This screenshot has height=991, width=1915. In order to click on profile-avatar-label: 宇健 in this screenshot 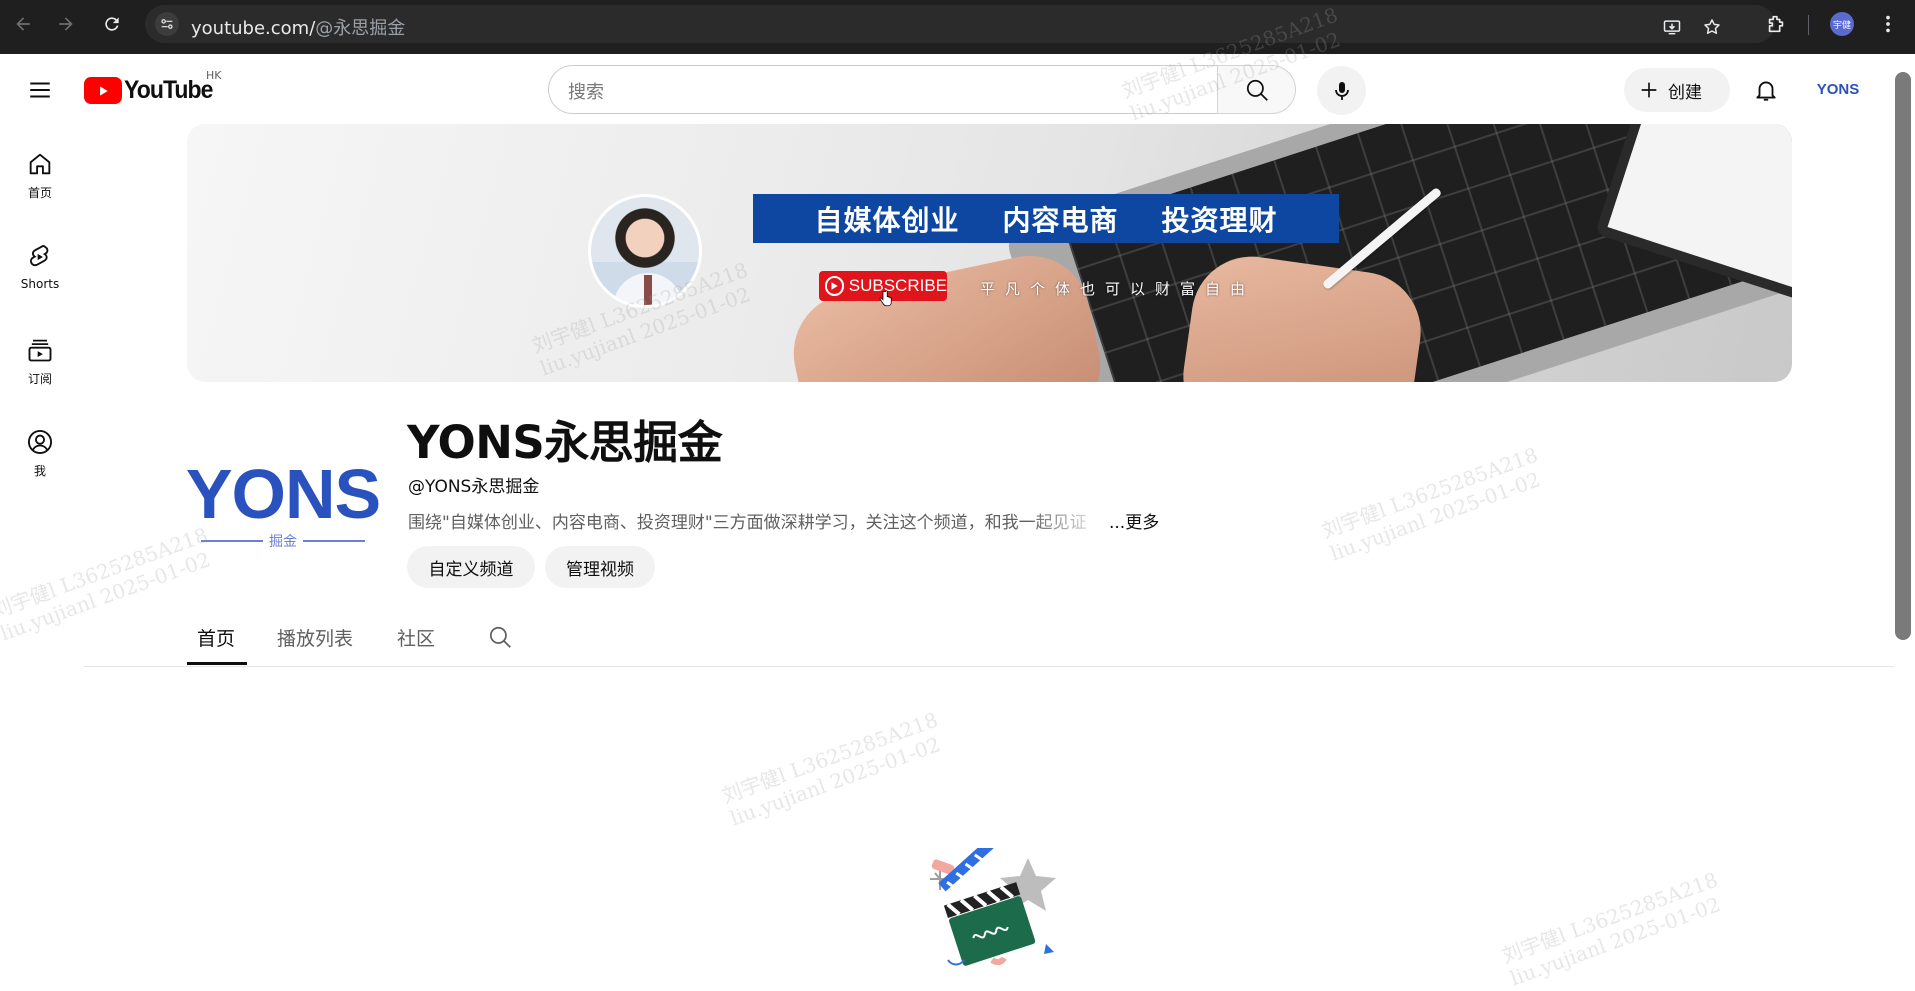, I will do `click(1841, 25)`.